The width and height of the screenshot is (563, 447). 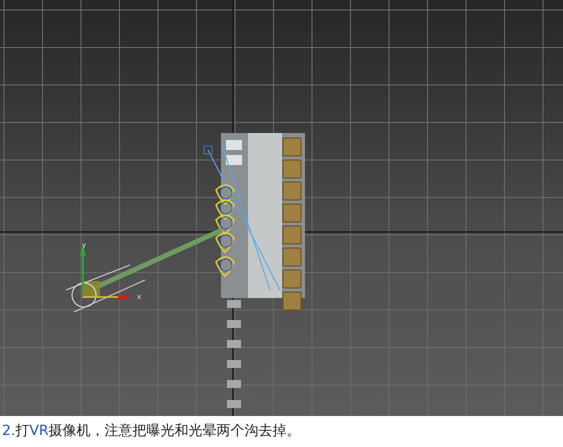 What do you see at coordinates (151, 431) in the screenshot?
I see `caption-text: 2.打VR摄像机，注意把曝光和光晕两个沟去掉。` at bounding box center [151, 431].